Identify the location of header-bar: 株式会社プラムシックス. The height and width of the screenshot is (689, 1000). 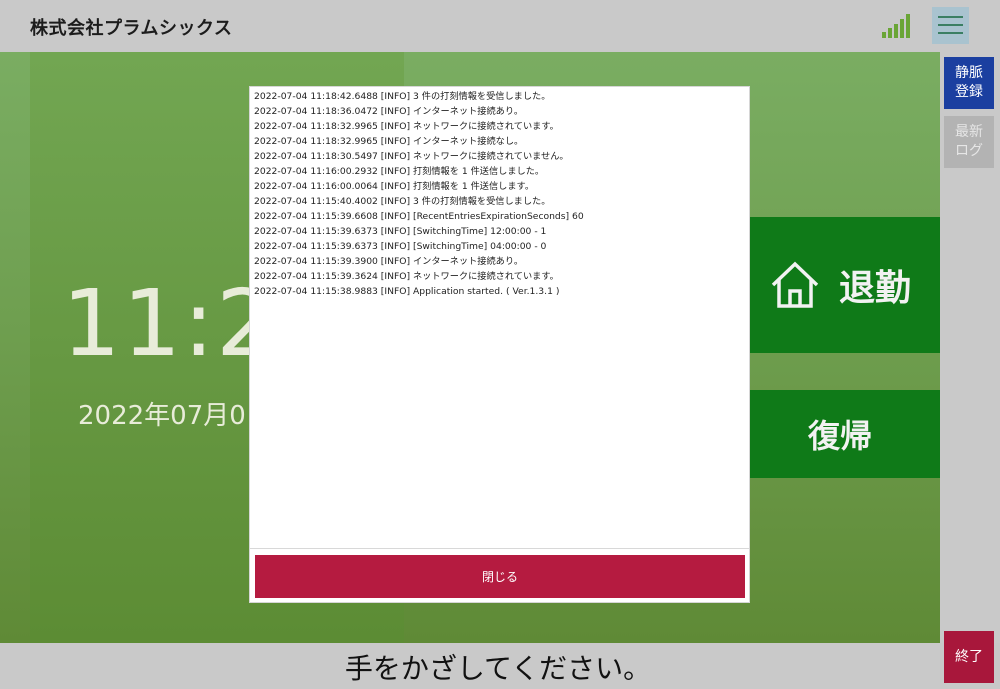
(500, 26).